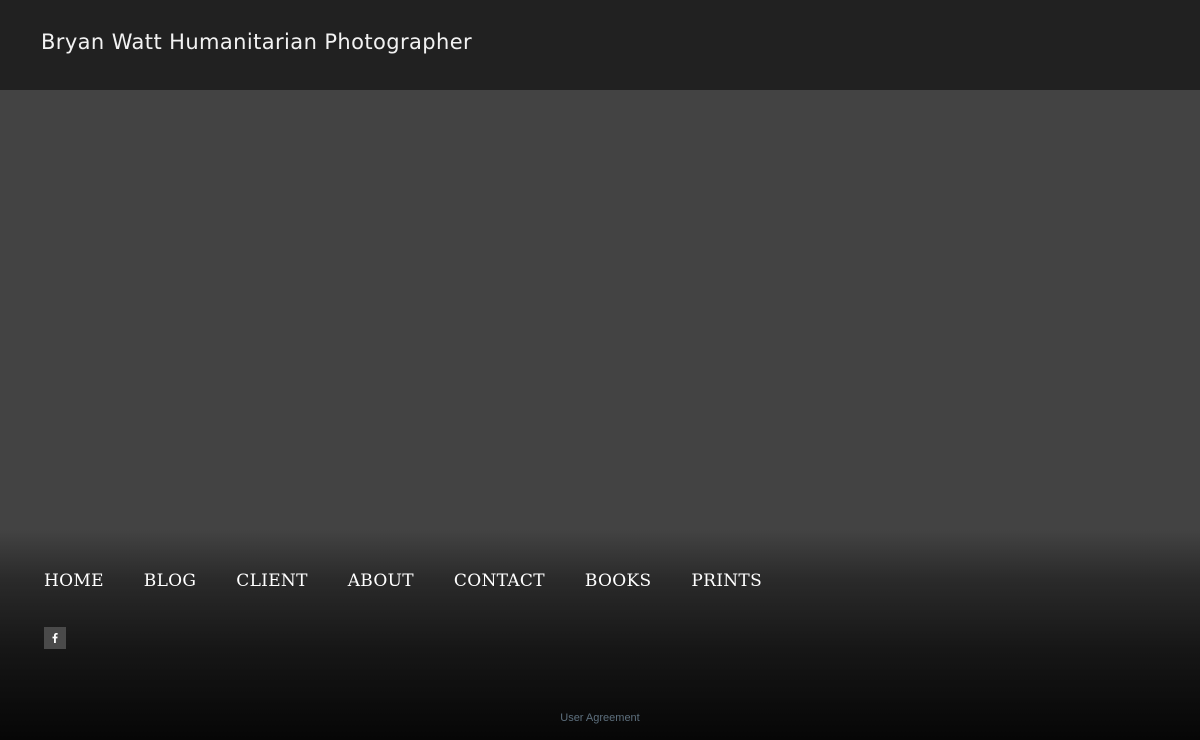 This screenshot has width=1200, height=740. Describe the element at coordinates (271, 581) in the screenshot. I see `nav-item-client: CLIENT` at that location.